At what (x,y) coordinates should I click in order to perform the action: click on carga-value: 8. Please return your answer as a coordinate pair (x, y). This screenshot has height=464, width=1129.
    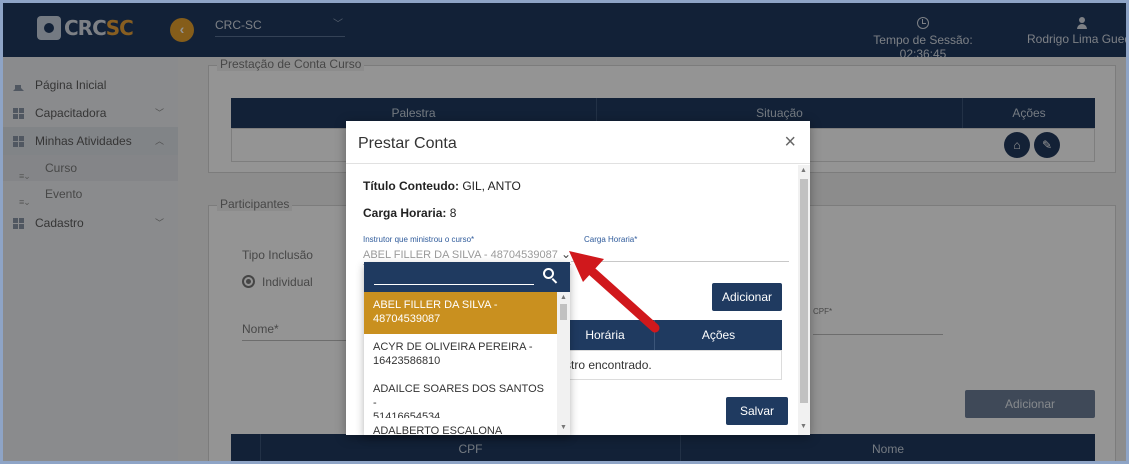
    Looking at the image, I should click on (453, 213).